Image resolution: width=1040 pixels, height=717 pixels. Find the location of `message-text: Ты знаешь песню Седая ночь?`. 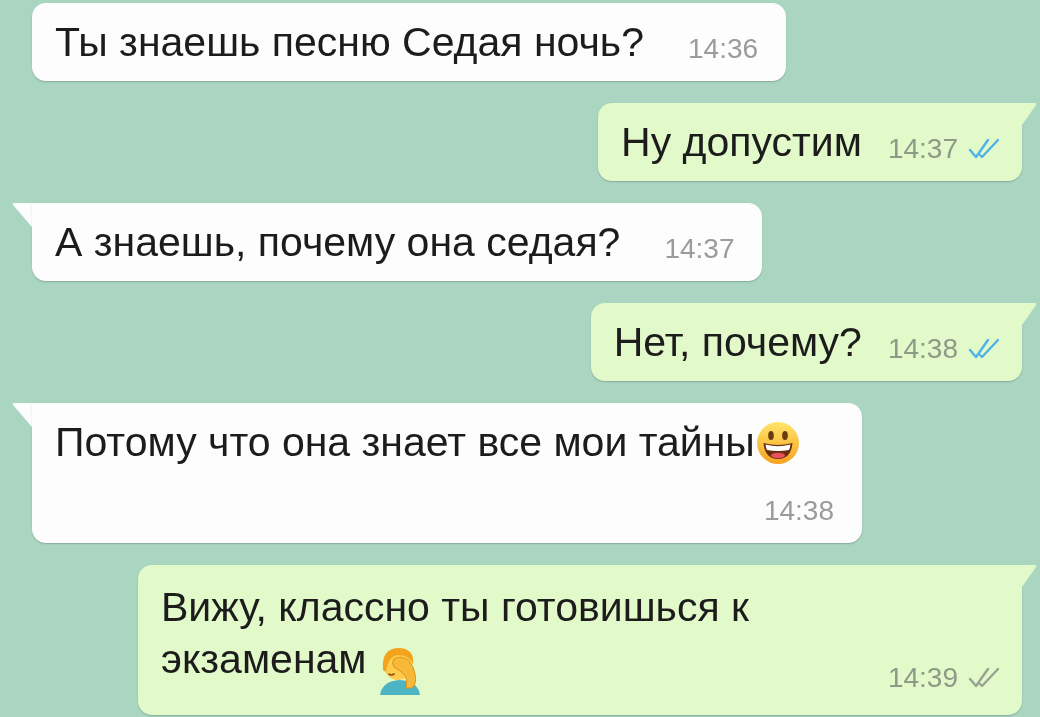

message-text: Ты знаешь песню Седая ночь? is located at coordinates (349, 42).